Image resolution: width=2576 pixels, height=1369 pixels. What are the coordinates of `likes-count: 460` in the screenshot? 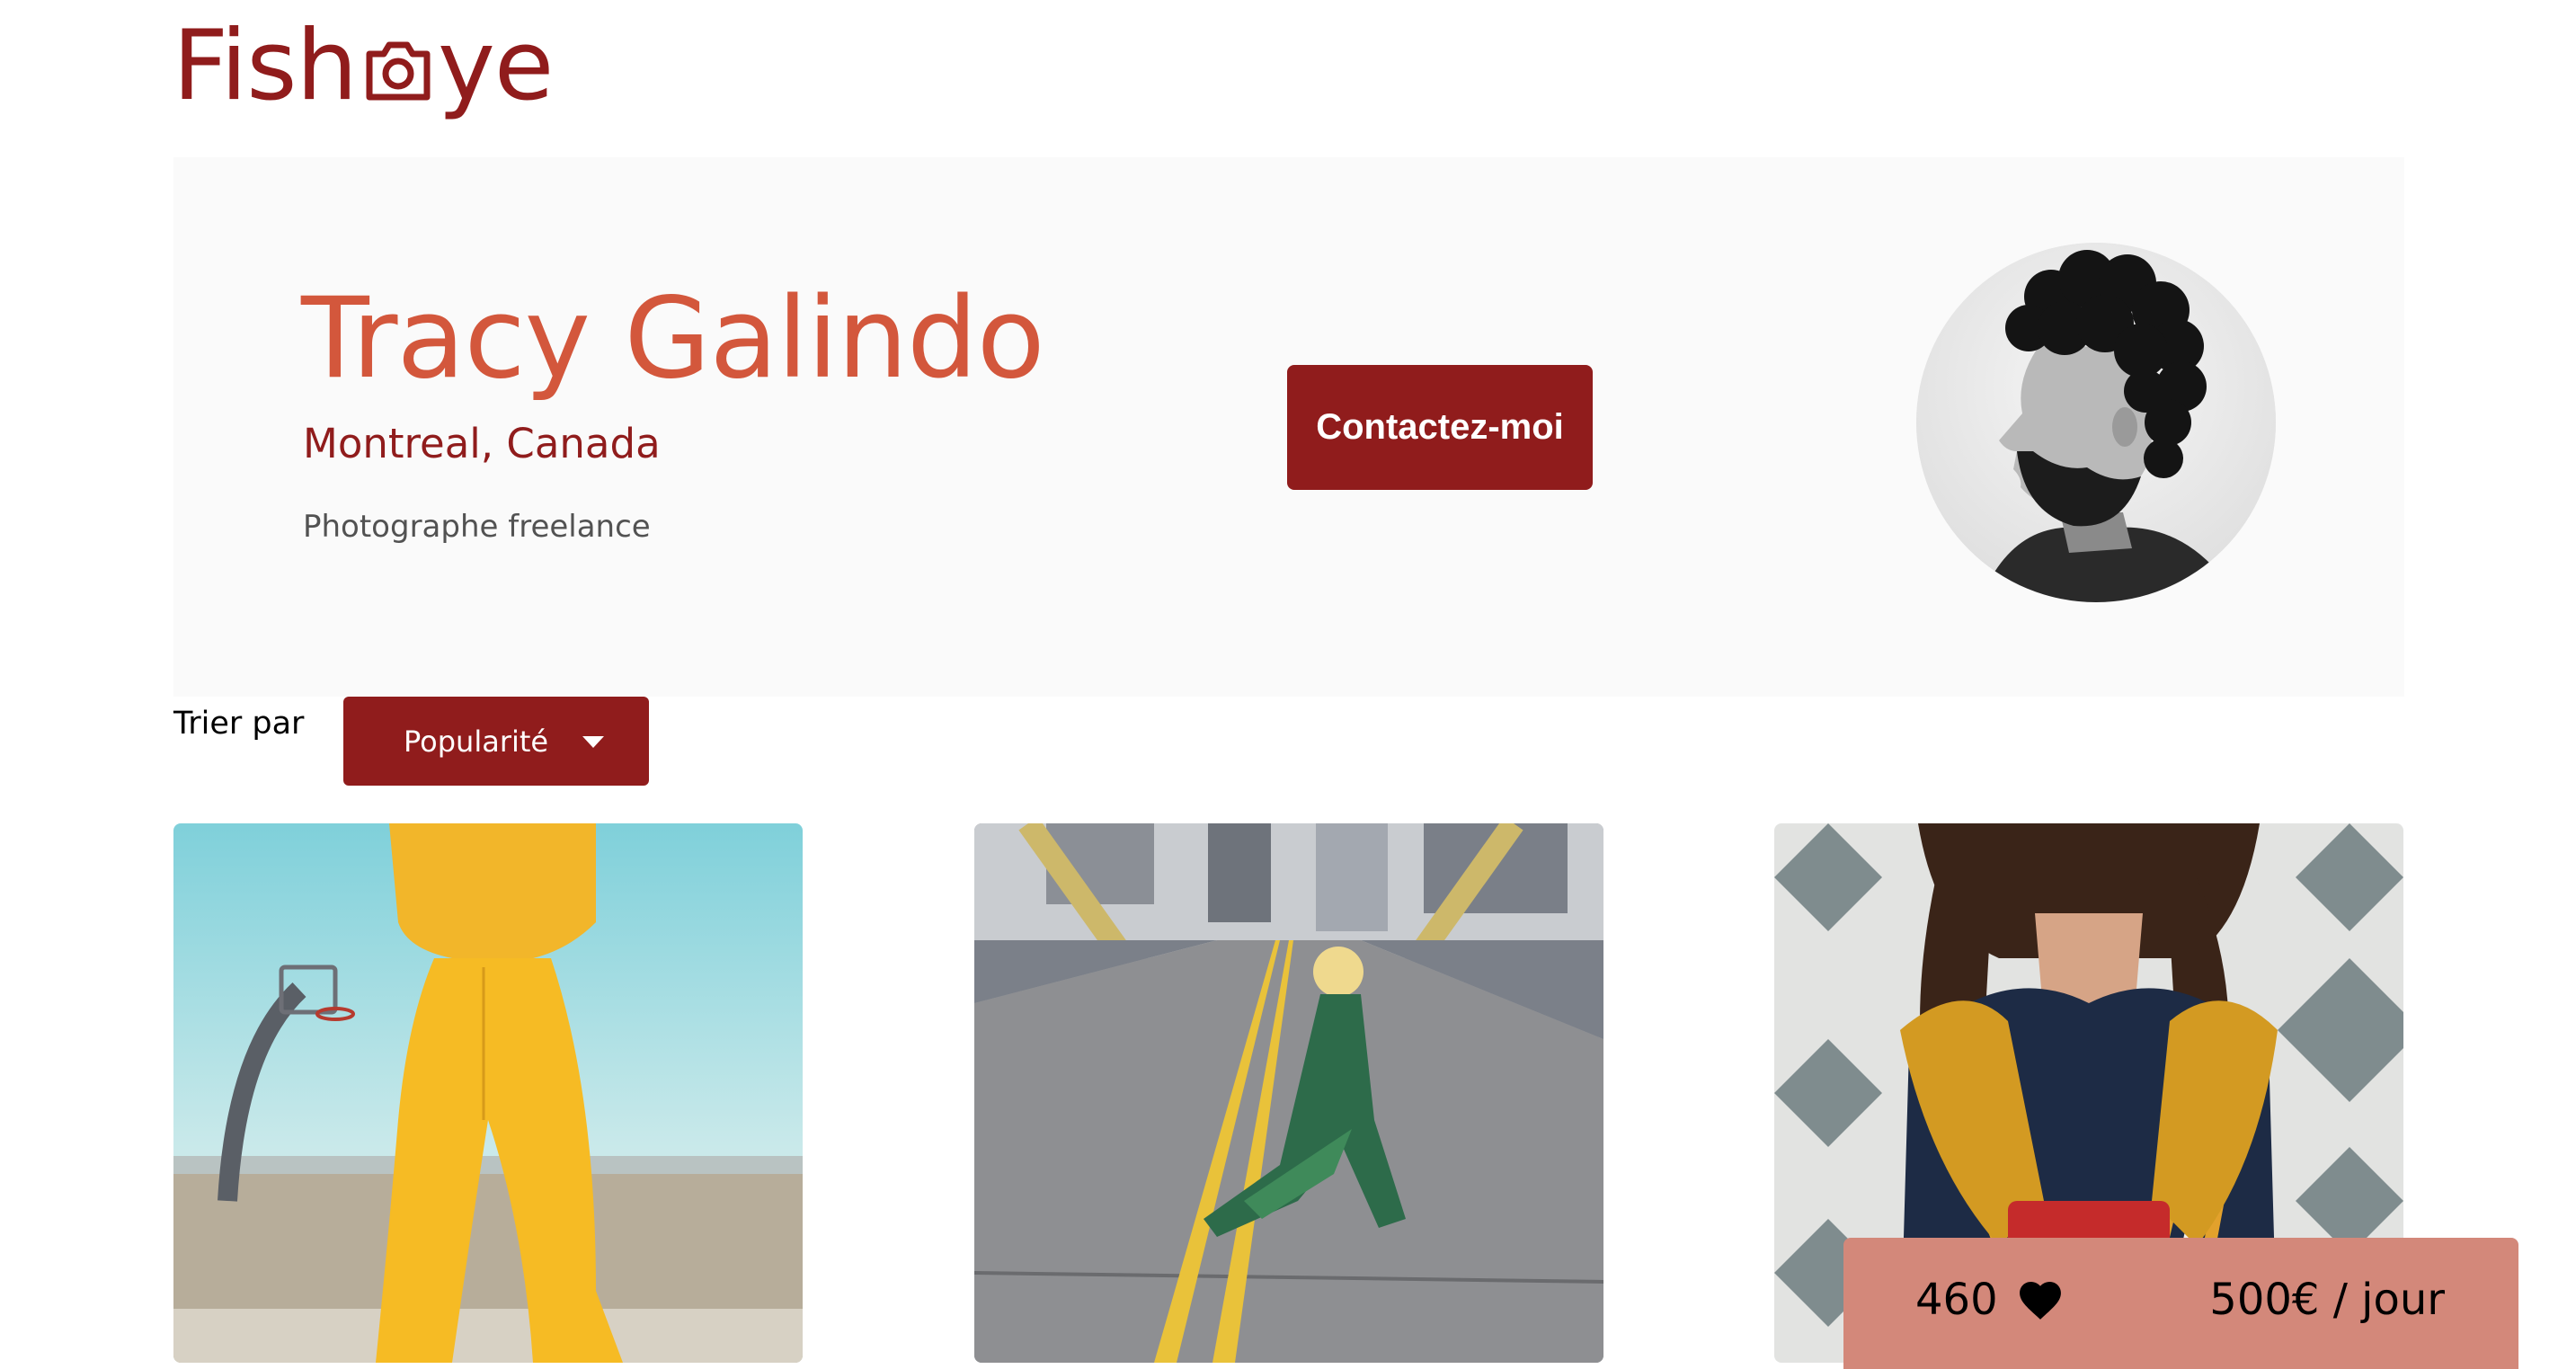 It's located at (1989, 1300).